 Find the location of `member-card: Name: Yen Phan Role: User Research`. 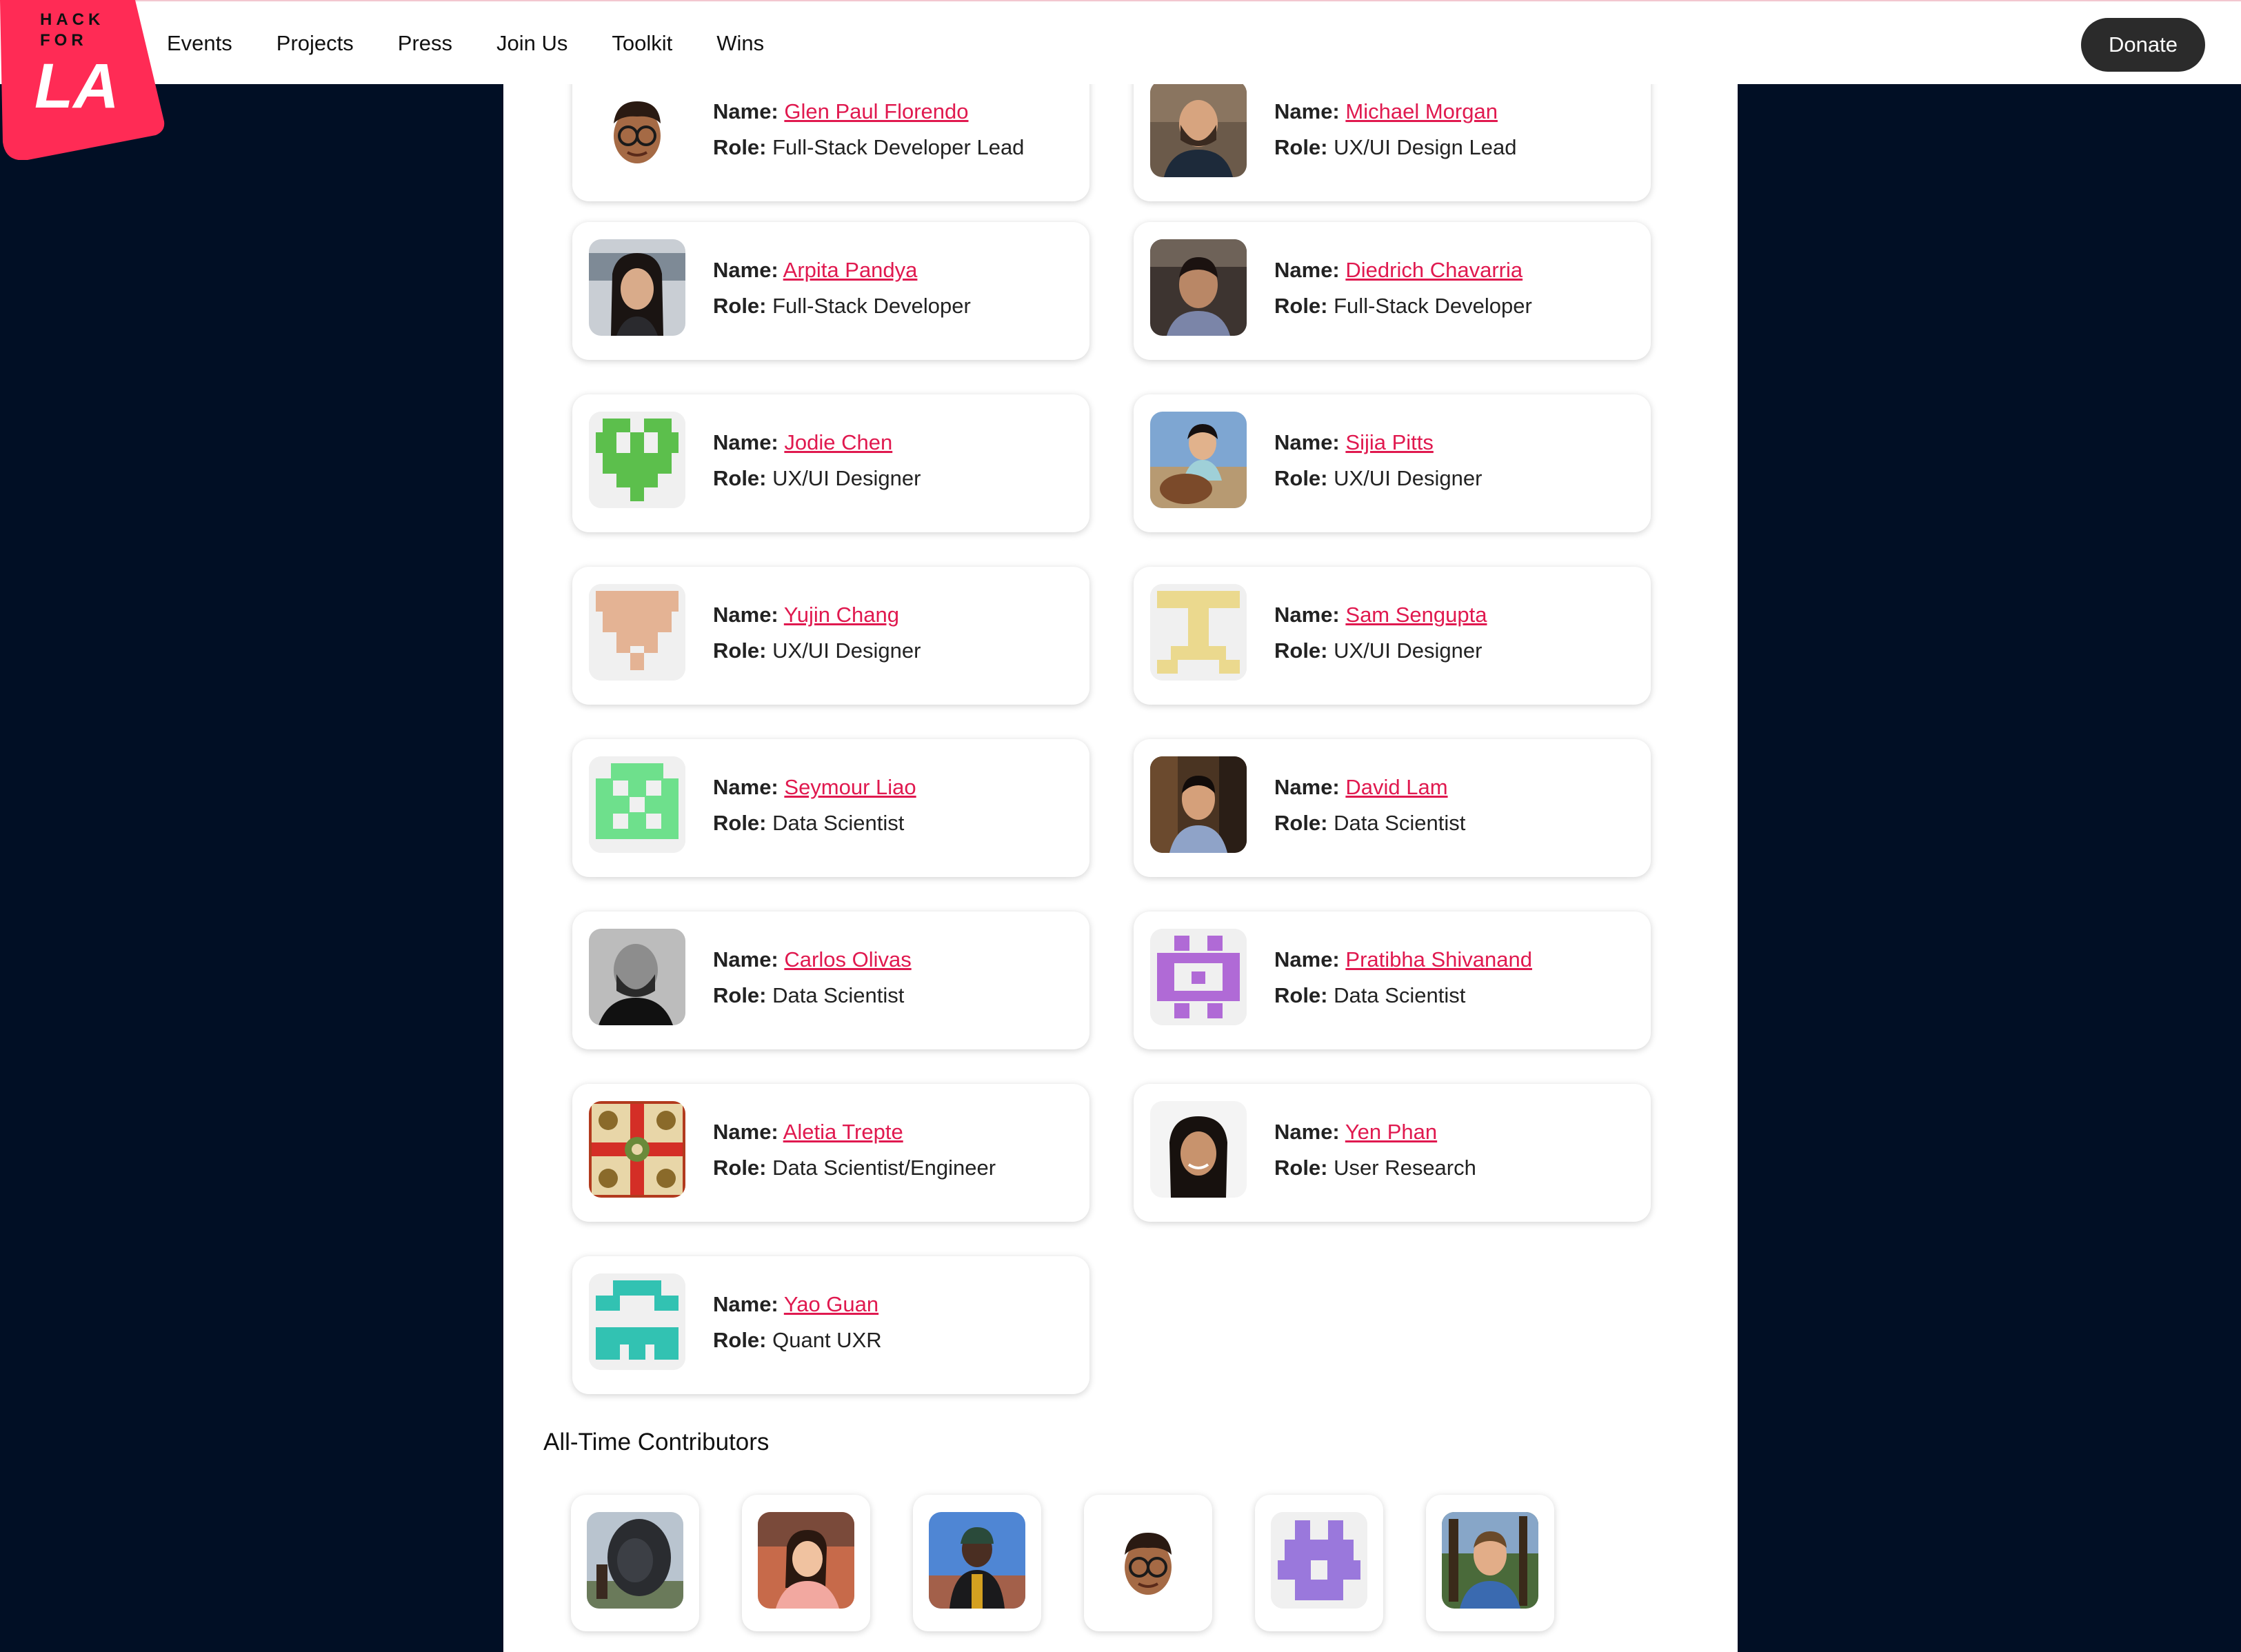

member-card: Name: Yen Phan Role: User Research is located at coordinates (1392, 1153).